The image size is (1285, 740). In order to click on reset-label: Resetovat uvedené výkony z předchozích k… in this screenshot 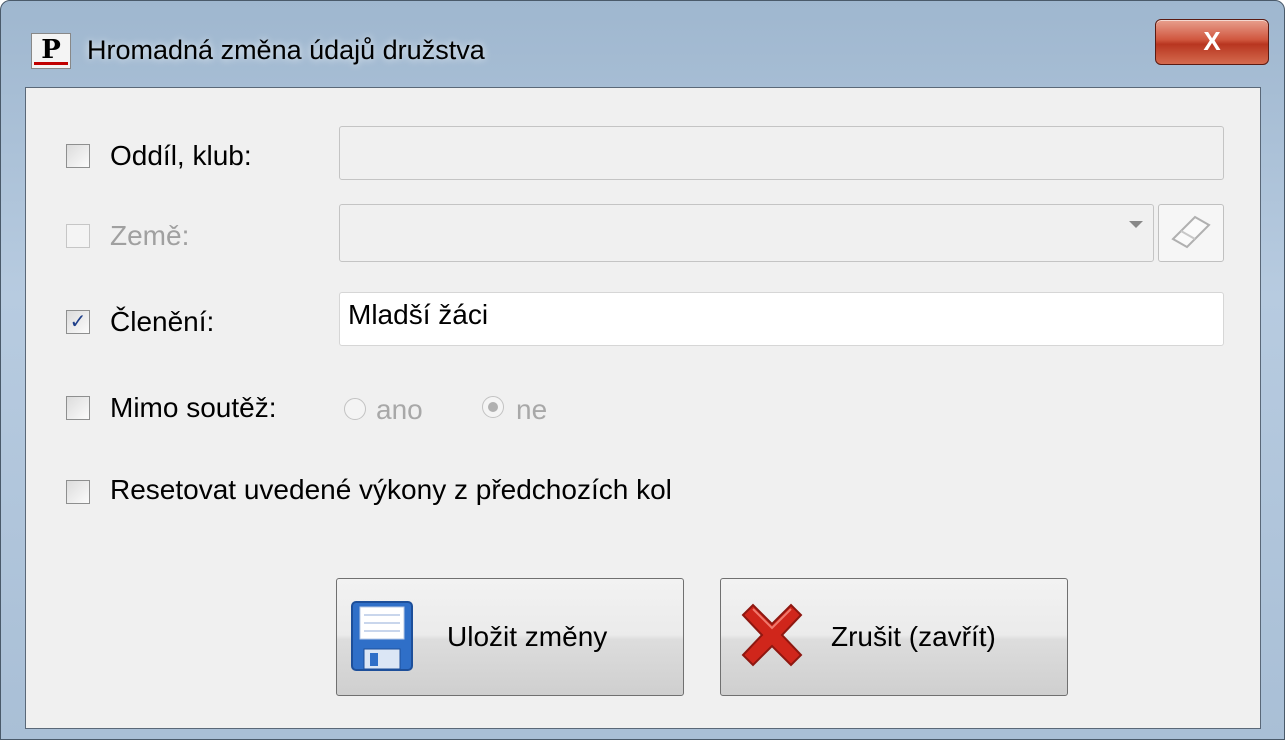, I will do `click(391, 489)`.